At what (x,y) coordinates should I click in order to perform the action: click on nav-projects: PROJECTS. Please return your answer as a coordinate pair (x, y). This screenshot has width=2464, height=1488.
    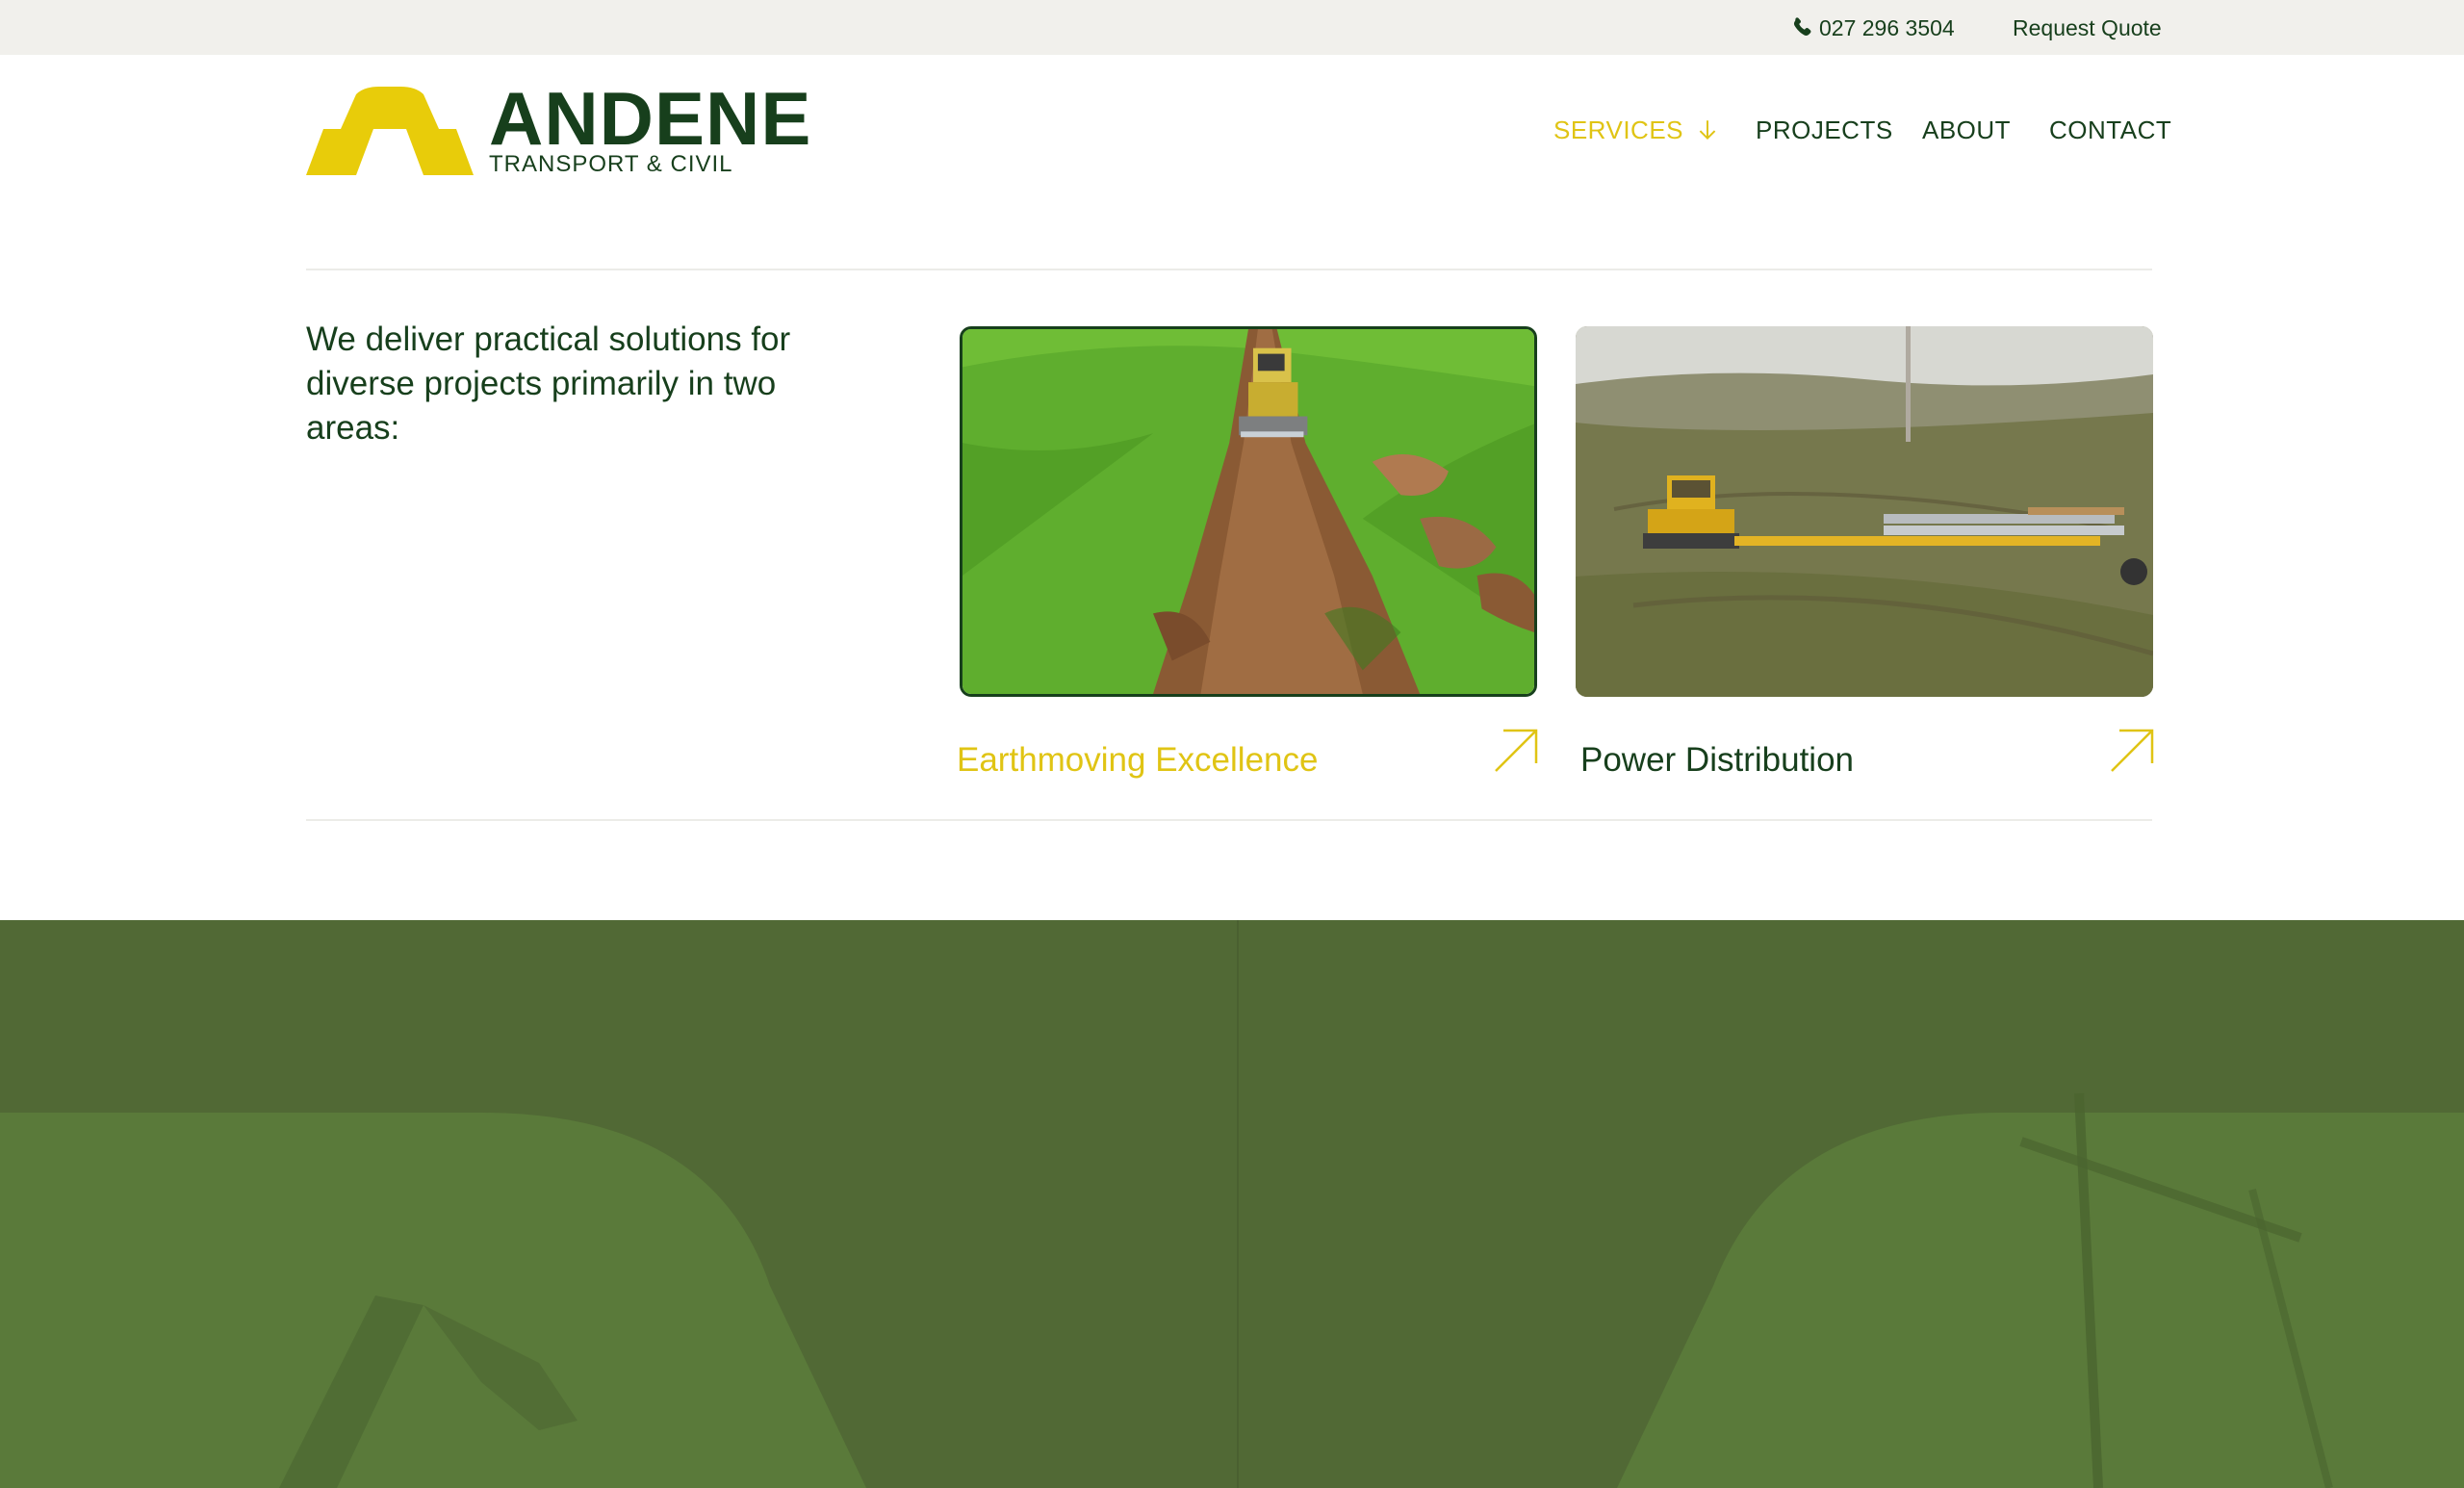
    Looking at the image, I should click on (1824, 130).